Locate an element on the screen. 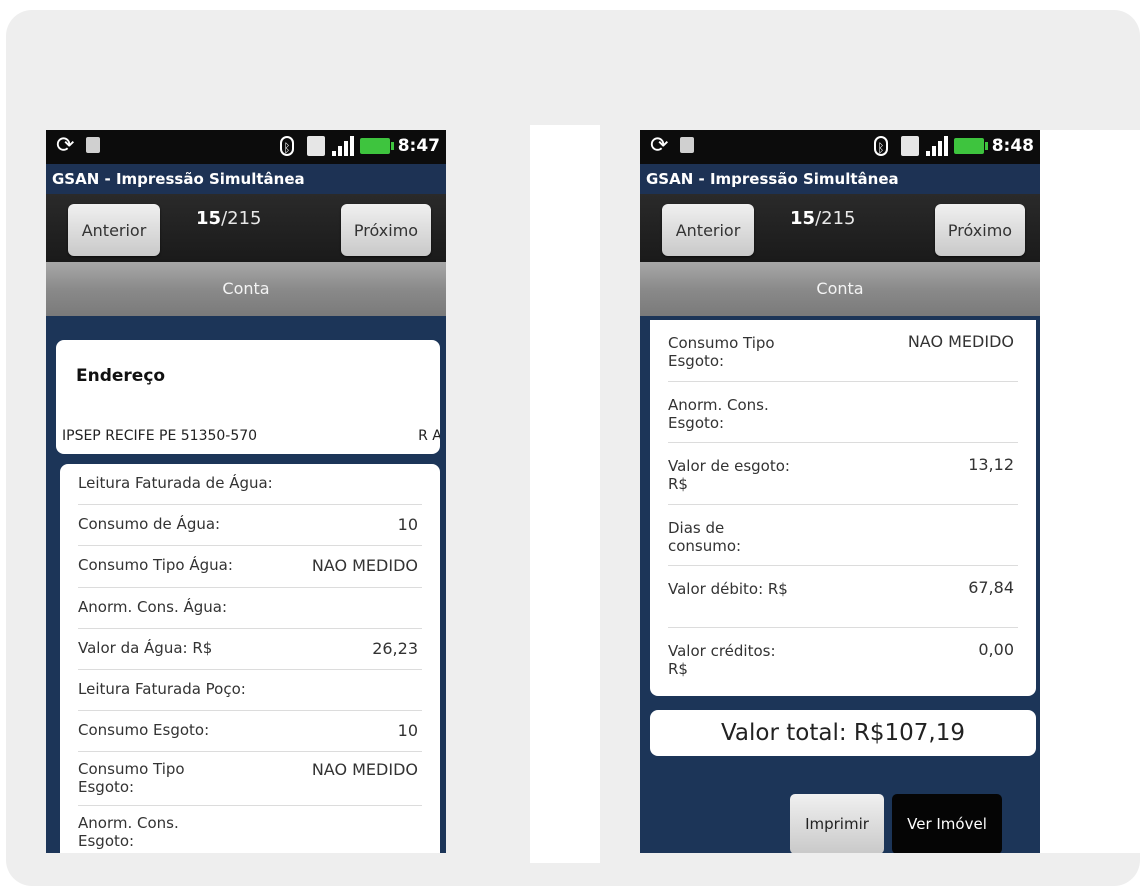 The height and width of the screenshot is (888, 1140). status-bar: ⟳ ᛒ 8:47 is located at coordinates (246, 147).